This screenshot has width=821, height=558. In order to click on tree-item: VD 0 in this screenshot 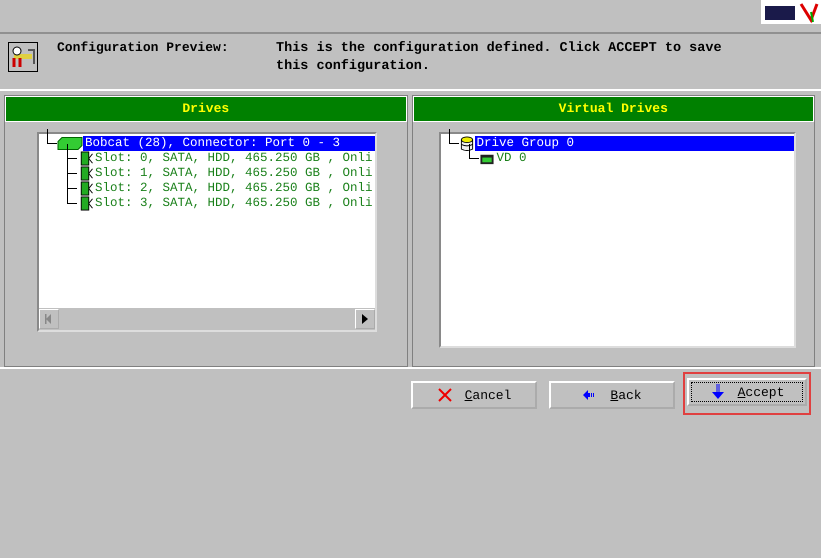, I will do `click(644, 158)`.